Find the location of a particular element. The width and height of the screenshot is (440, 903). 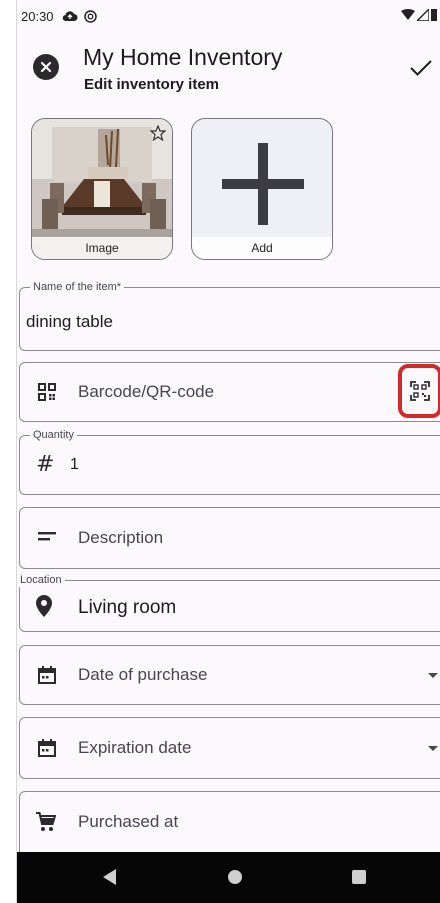

qr-scan-icon is located at coordinates (420, 391).